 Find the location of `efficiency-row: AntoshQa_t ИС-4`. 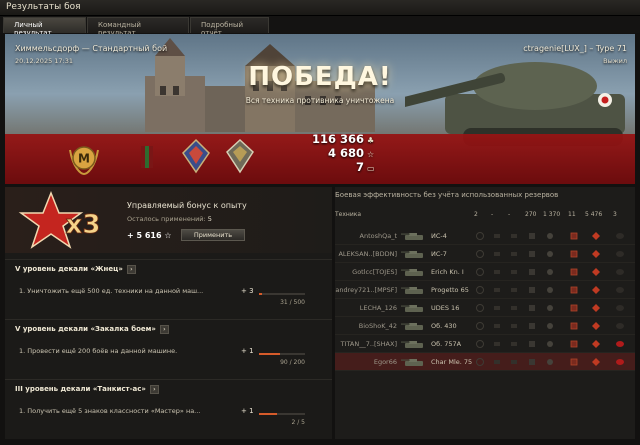

efficiency-row: AntoshQa_t ИС-4 is located at coordinates (485, 236).